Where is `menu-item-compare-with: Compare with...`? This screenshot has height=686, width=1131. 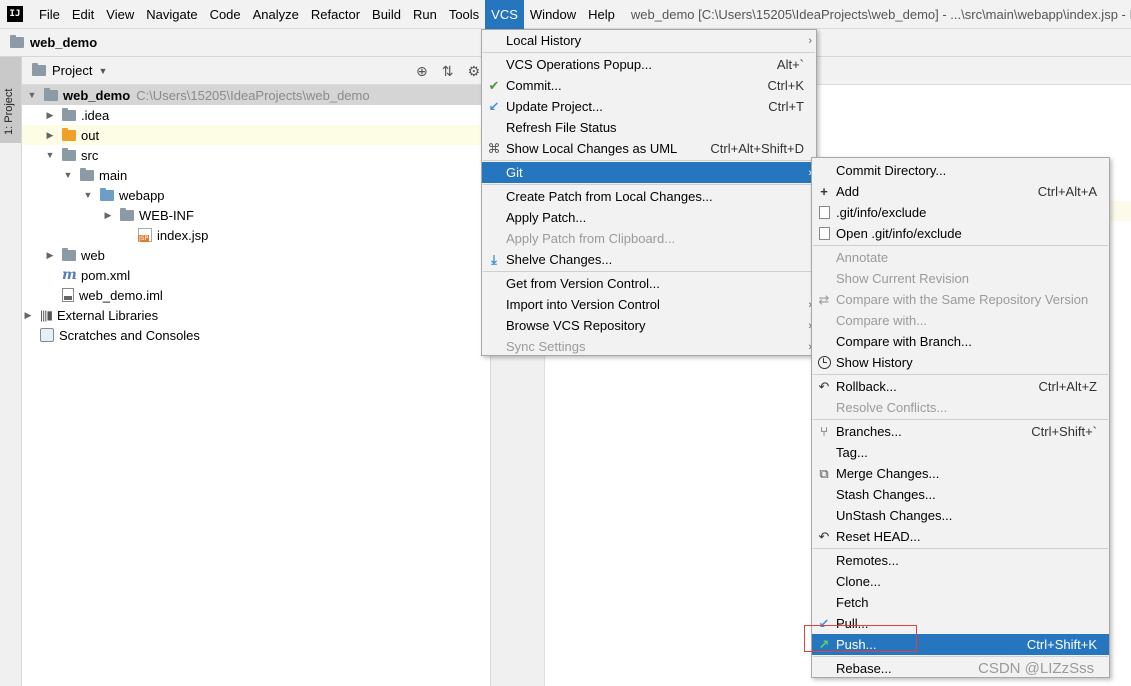 menu-item-compare-with: Compare with... is located at coordinates (960, 320).